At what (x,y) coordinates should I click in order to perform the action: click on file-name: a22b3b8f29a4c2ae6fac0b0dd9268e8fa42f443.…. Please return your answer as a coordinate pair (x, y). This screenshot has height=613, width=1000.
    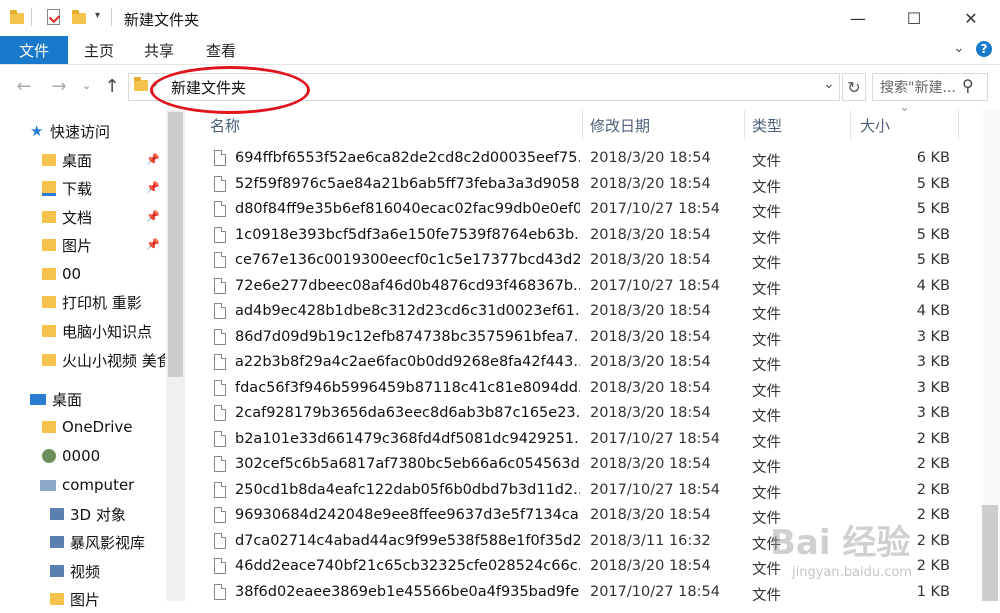
    Looking at the image, I should click on (407, 362).